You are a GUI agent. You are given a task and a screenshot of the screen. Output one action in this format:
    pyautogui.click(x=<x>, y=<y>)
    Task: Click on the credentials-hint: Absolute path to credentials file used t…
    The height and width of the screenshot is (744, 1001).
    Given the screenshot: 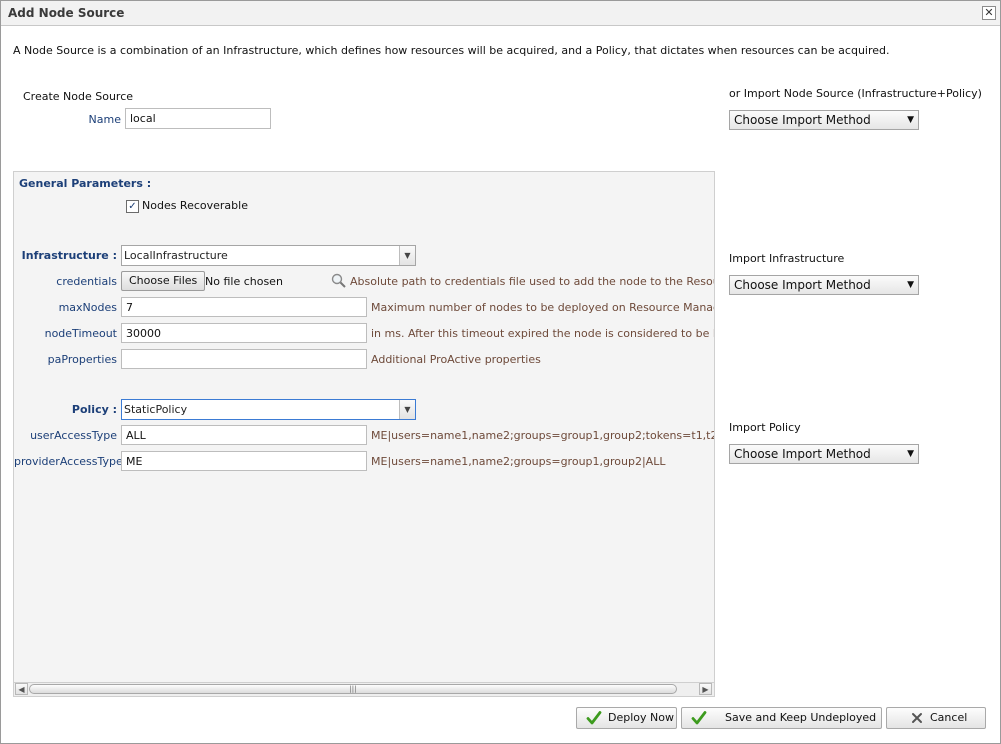 What is the action you would take?
    pyautogui.click(x=532, y=281)
    